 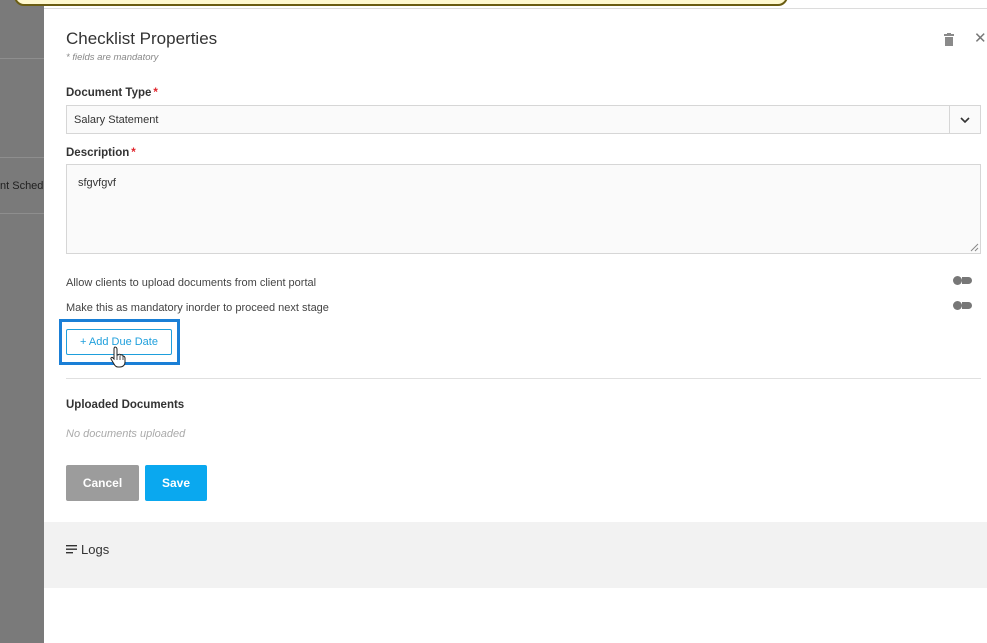 What do you see at coordinates (964, 119) in the screenshot?
I see `chevron-down-icon` at bounding box center [964, 119].